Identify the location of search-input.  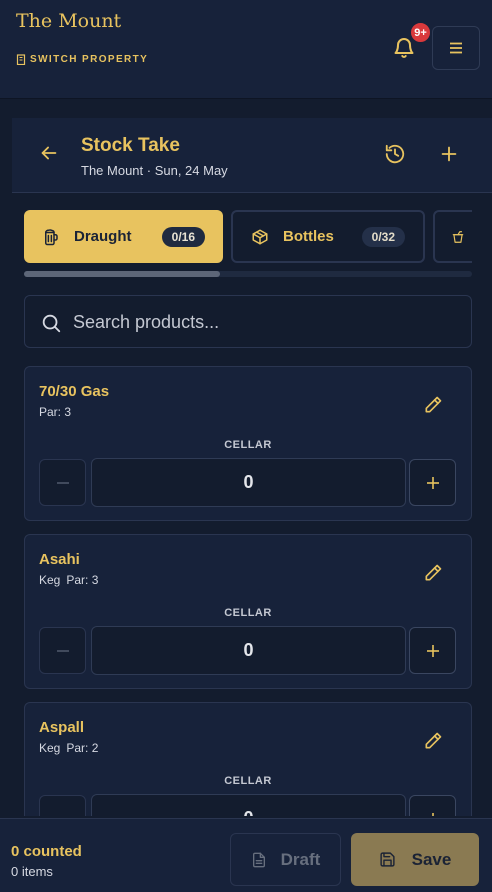
(263, 322).